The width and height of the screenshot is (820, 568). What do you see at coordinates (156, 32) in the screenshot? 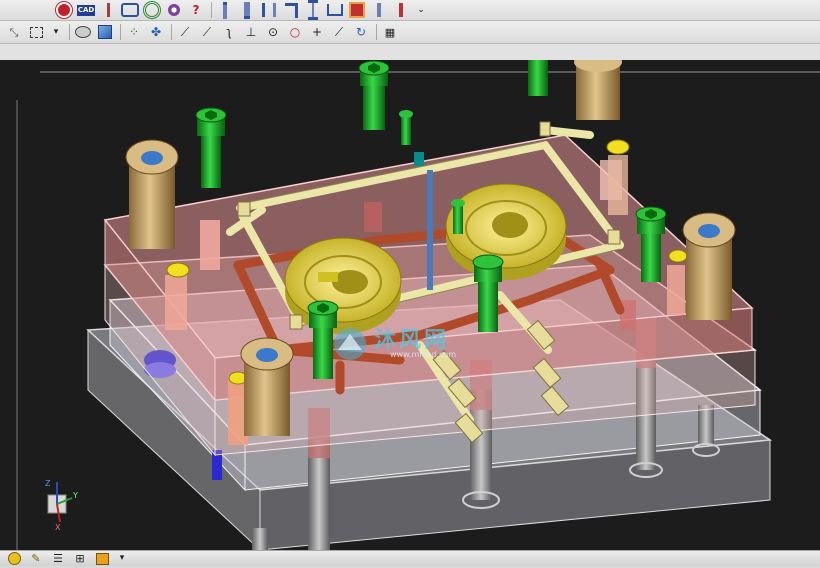
I see `node-icon: ✤` at bounding box center [156, 32].